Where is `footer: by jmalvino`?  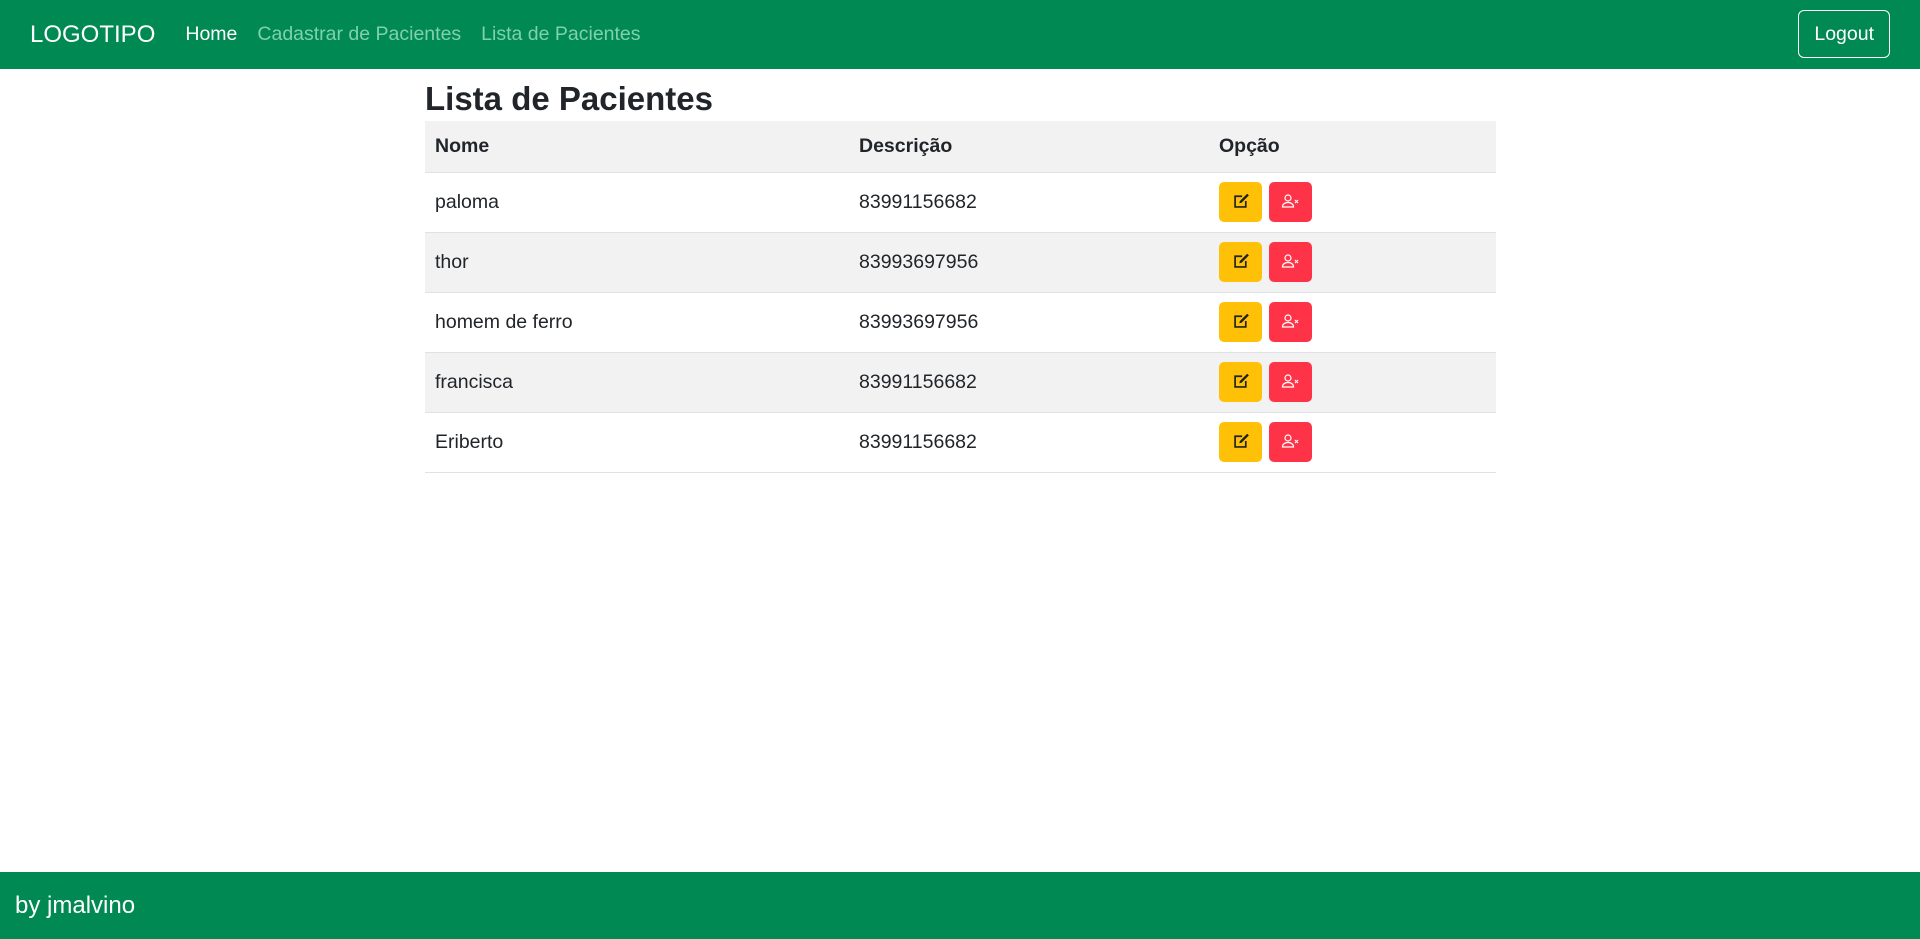 footer: by jmalvino is located at coordinates (960, 905).